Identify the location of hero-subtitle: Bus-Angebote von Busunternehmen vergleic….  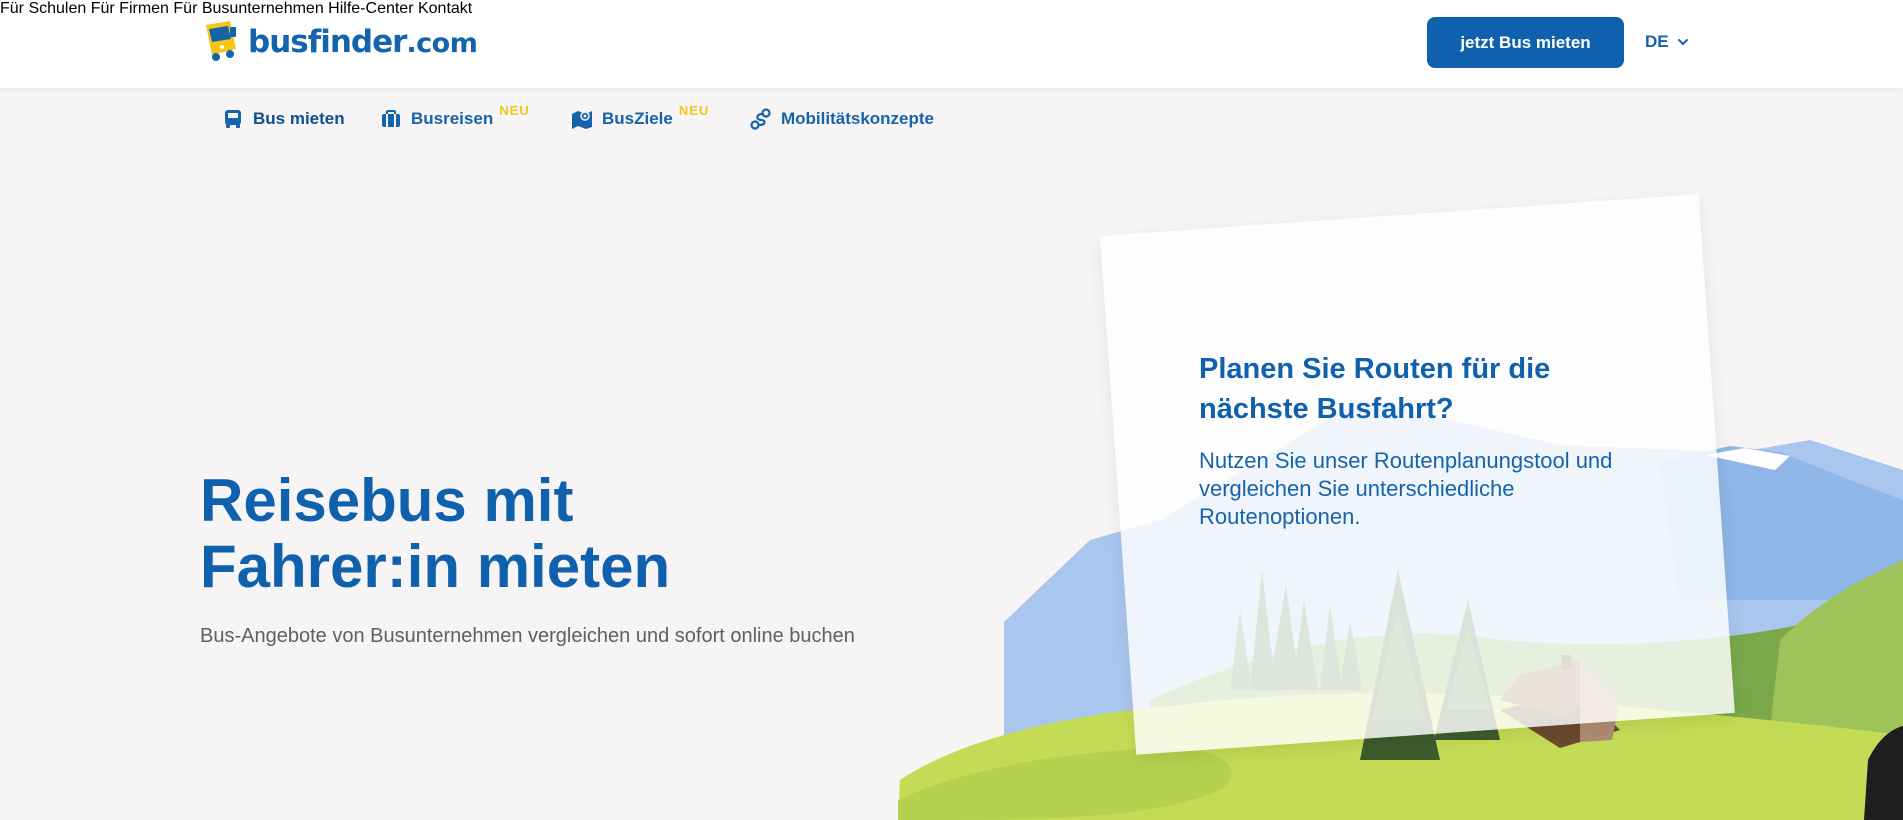
(527, 636).